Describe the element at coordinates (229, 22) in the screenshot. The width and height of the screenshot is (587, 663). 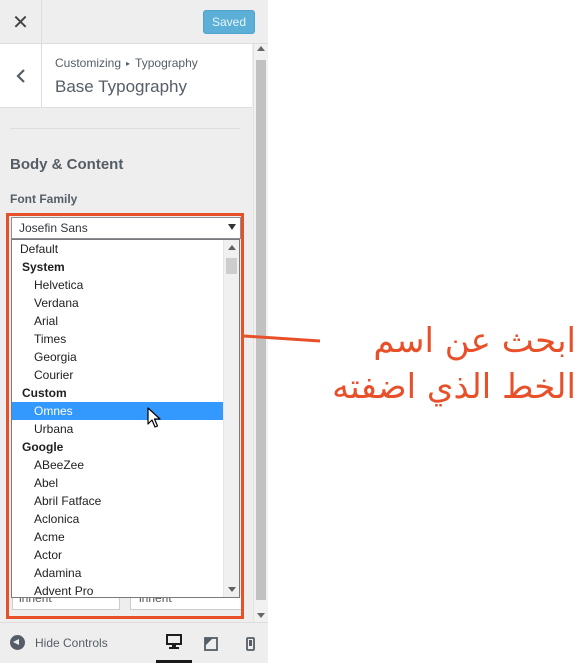
I see `saved-button: Saved` at that location.